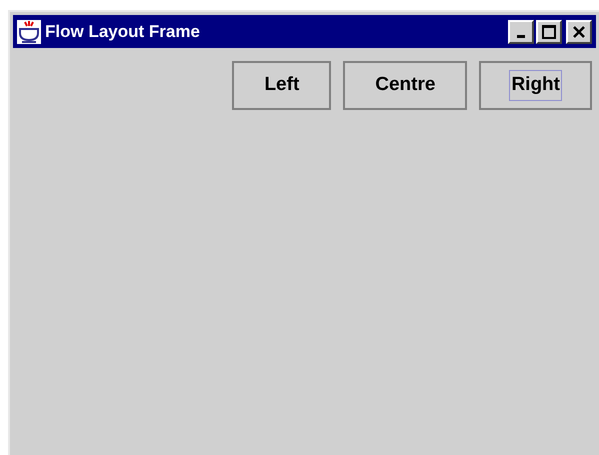 The width and height of the screenshot is (599, 455). I want to click on maximize-icon, so click(549, 31).